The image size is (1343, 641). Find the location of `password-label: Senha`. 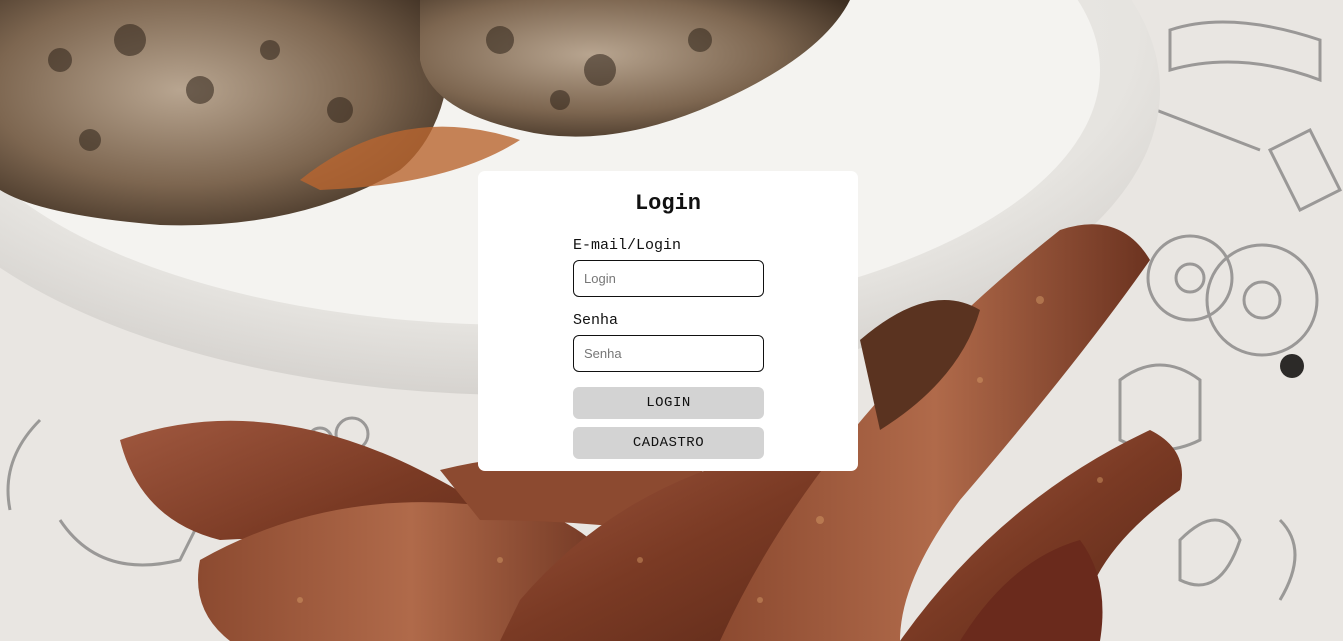

password-label: Senha is located at coordinates (596, 320).